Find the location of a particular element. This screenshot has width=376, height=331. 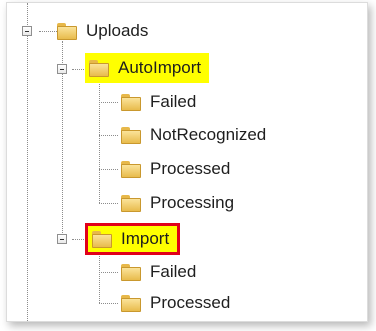

tree-connector-failed is located at coordinates (108, 102).